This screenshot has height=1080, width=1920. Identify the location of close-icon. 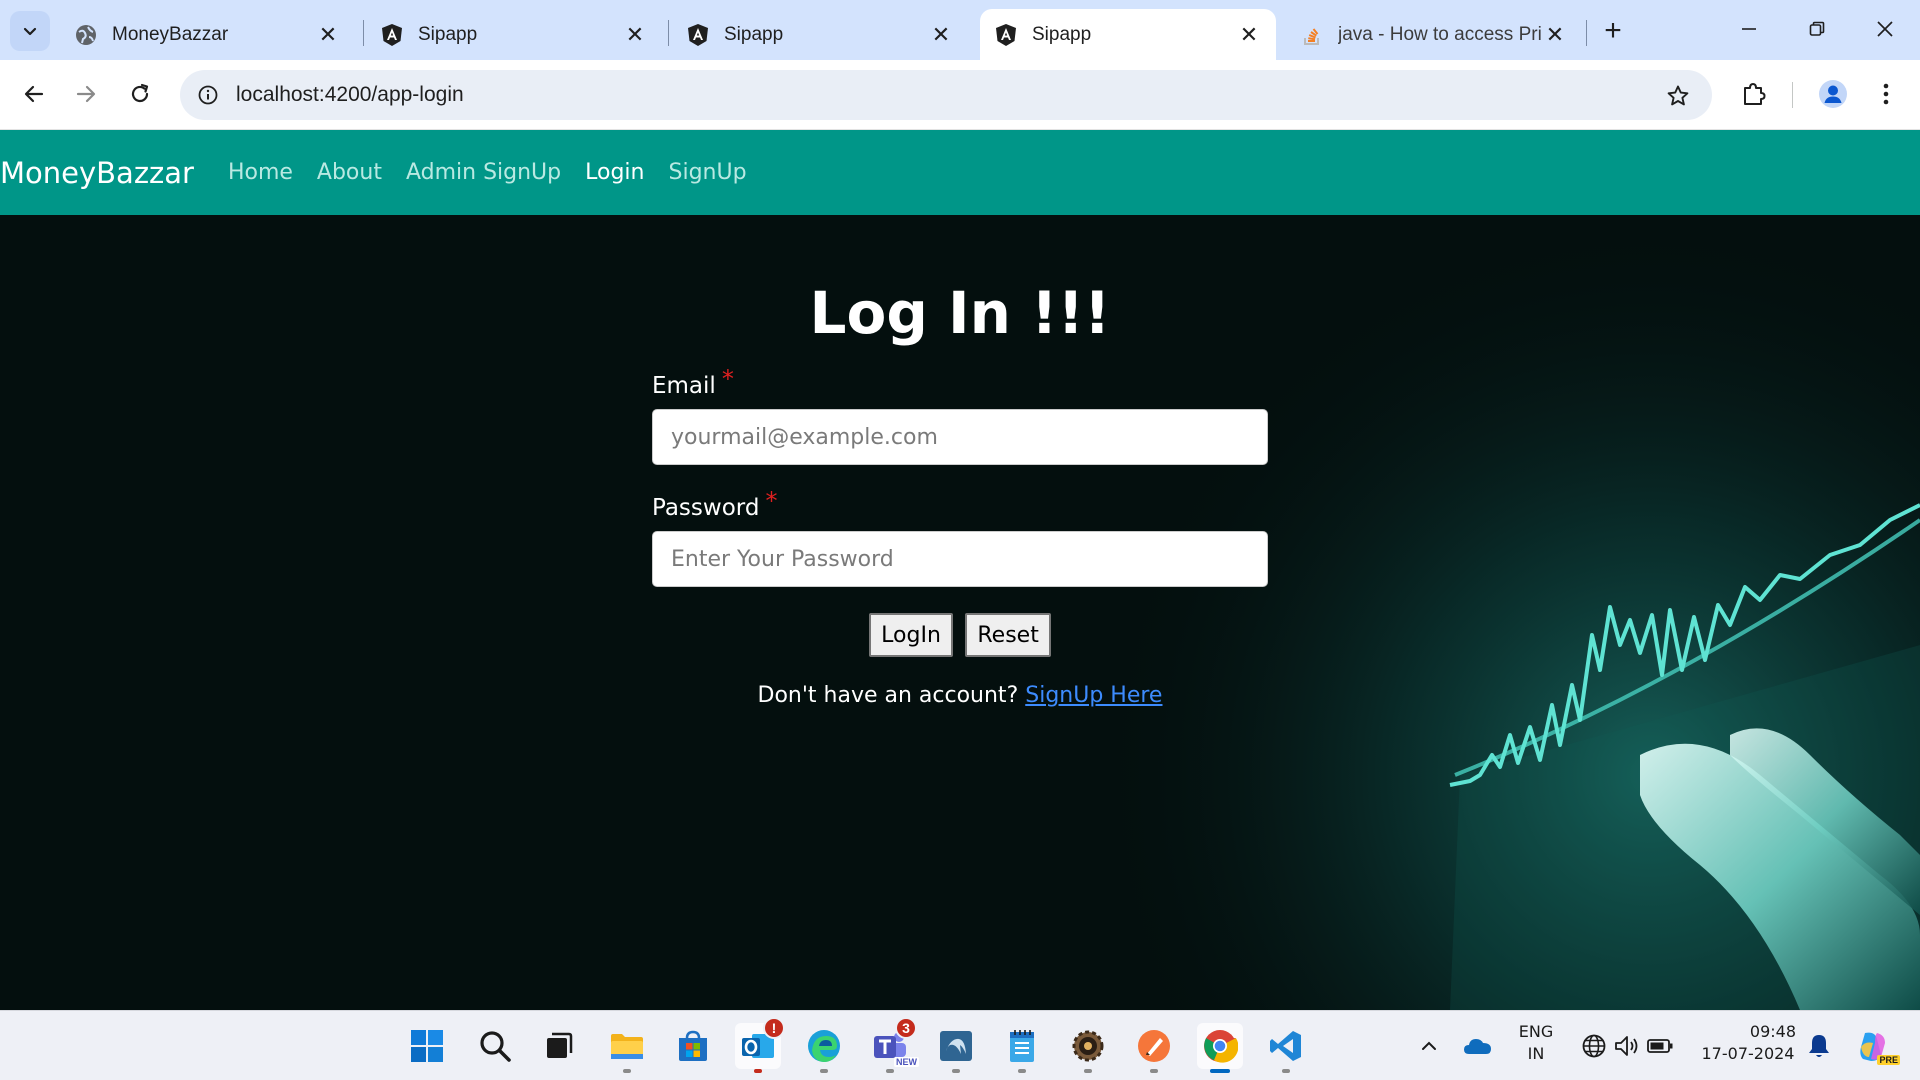
(1885, 29).